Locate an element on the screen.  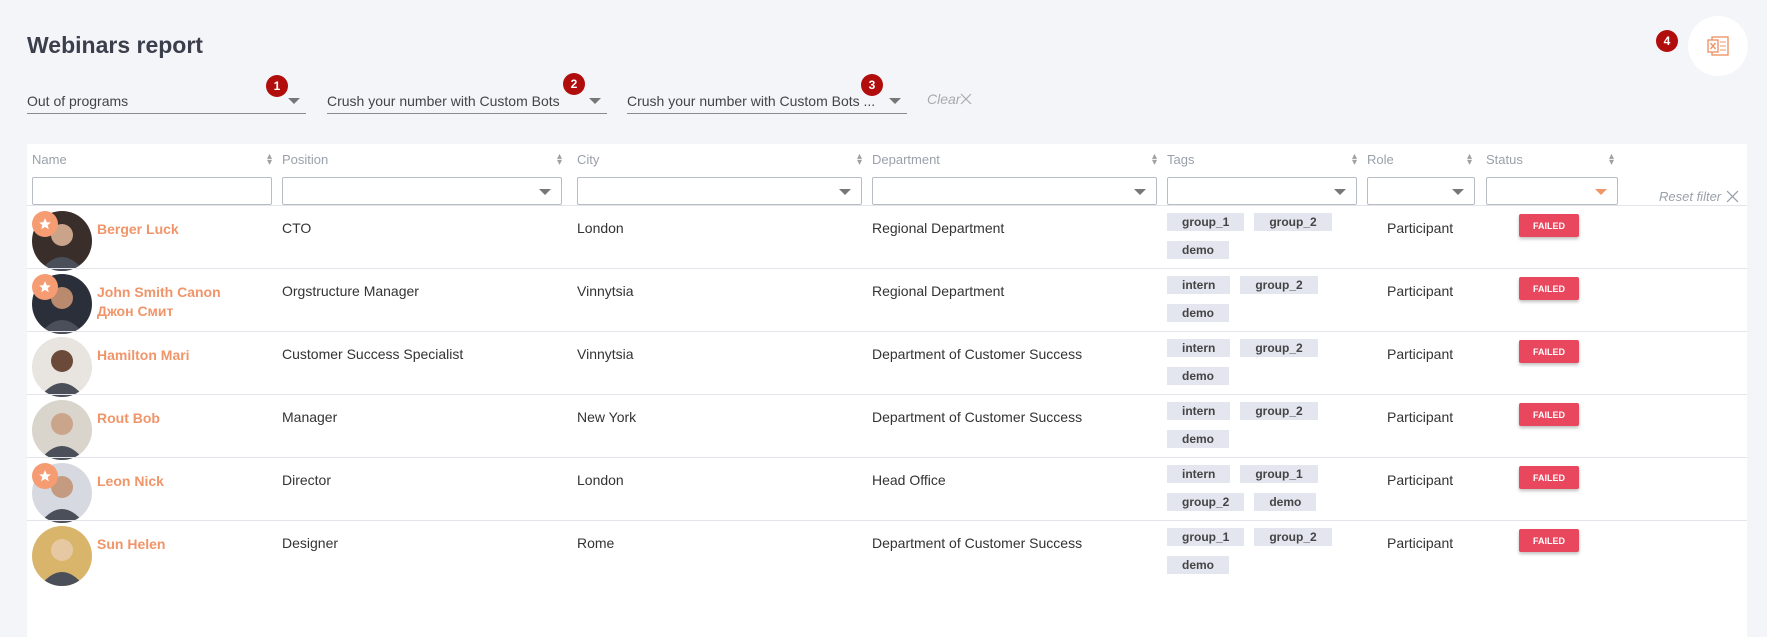
page-title: Webinars report is located at coordinates (115, 45).